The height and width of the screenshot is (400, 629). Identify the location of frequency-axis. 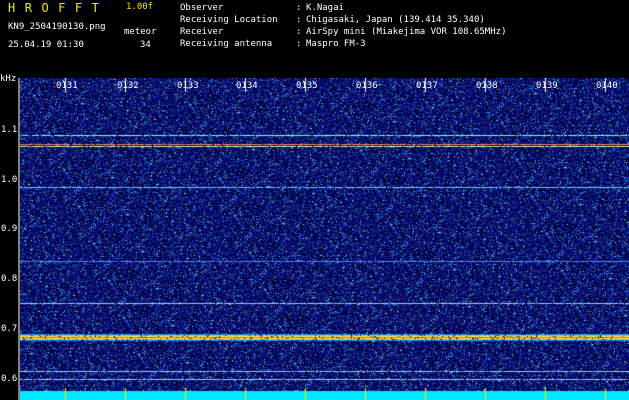
(19, 239).